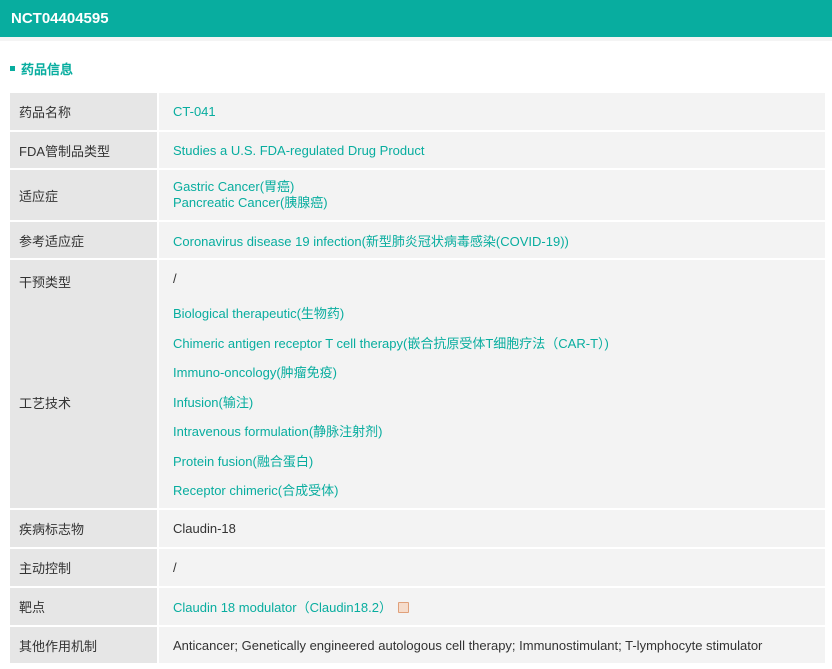 The image size is (832, 669). I want to click on divider, so click(416, 39).